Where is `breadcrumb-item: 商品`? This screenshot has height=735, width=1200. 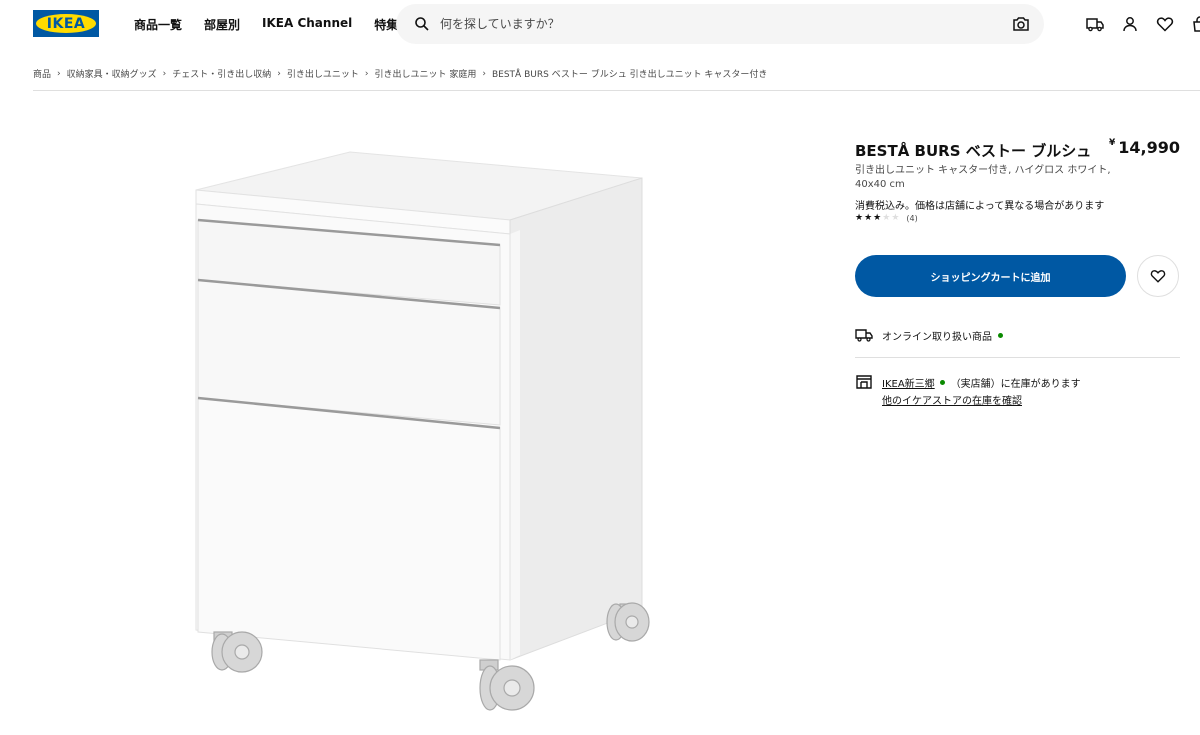
breadcrumb-item: 商品 is located at coordinates (42, 73).